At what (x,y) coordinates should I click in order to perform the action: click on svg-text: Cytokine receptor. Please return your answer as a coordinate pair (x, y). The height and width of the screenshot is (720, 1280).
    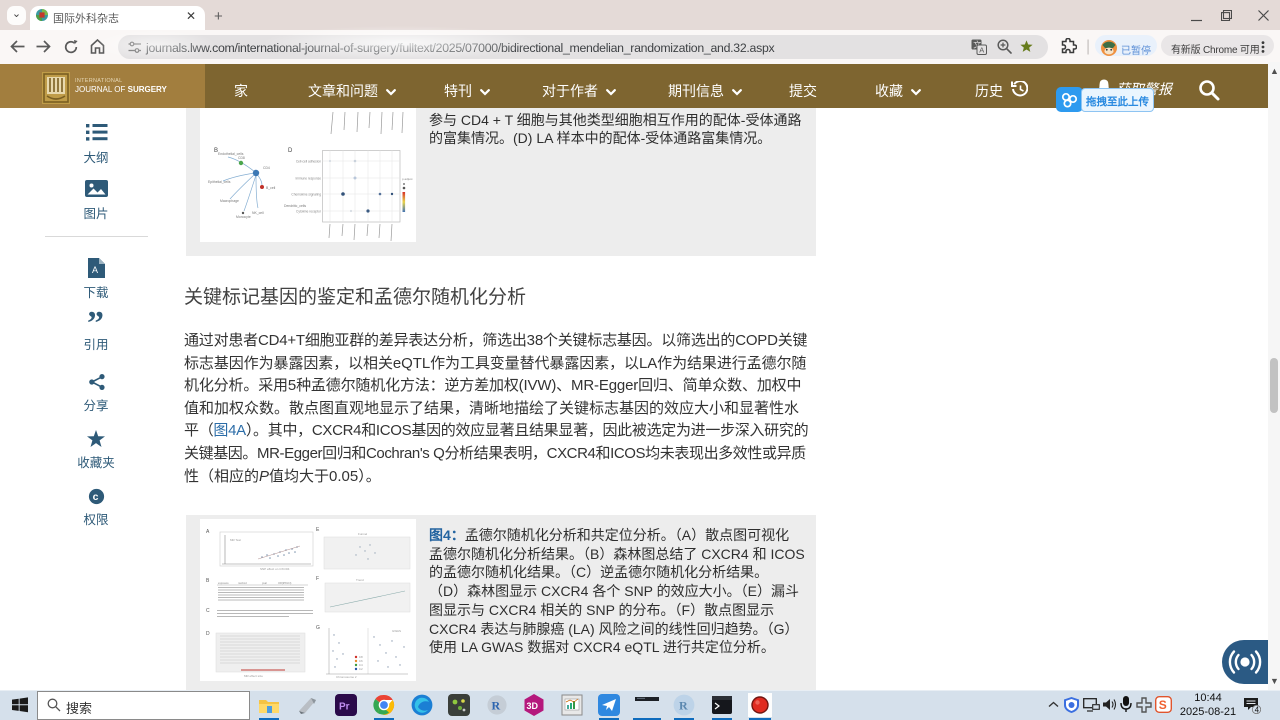
    Looking at the image, I should click on (309, 212).